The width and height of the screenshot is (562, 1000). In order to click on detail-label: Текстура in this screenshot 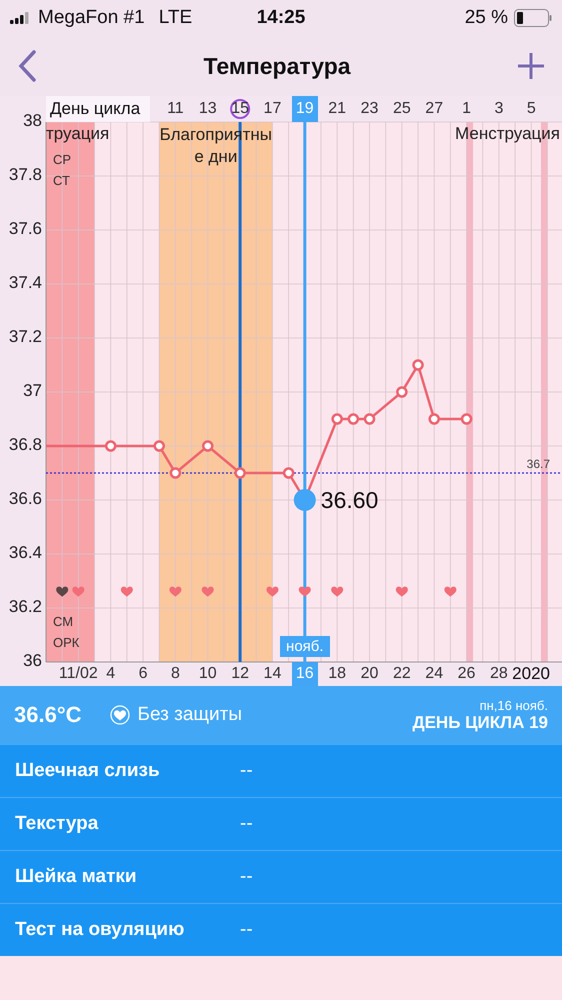, I will do `click(57, 824)`.